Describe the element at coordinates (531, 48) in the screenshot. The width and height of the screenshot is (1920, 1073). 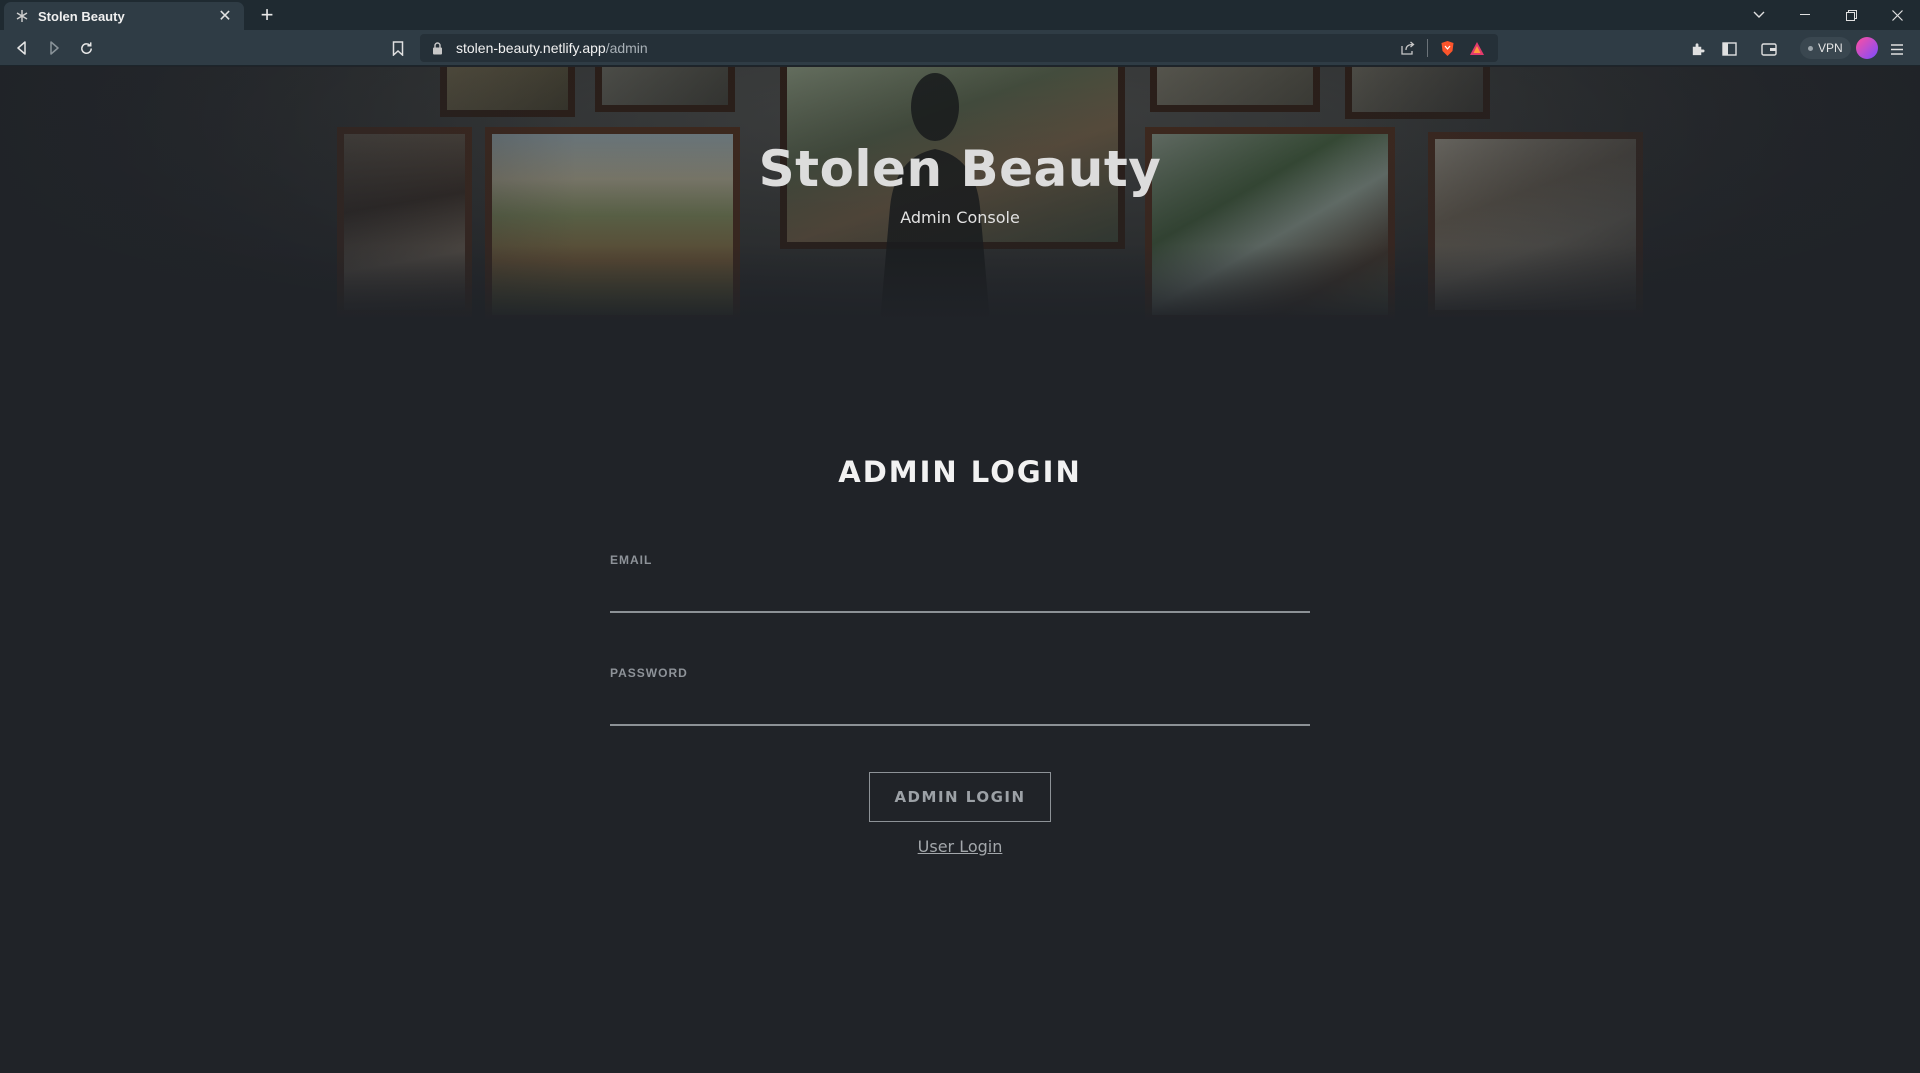
I see `url-host: stolen-beauty.netlify.app` at that location.